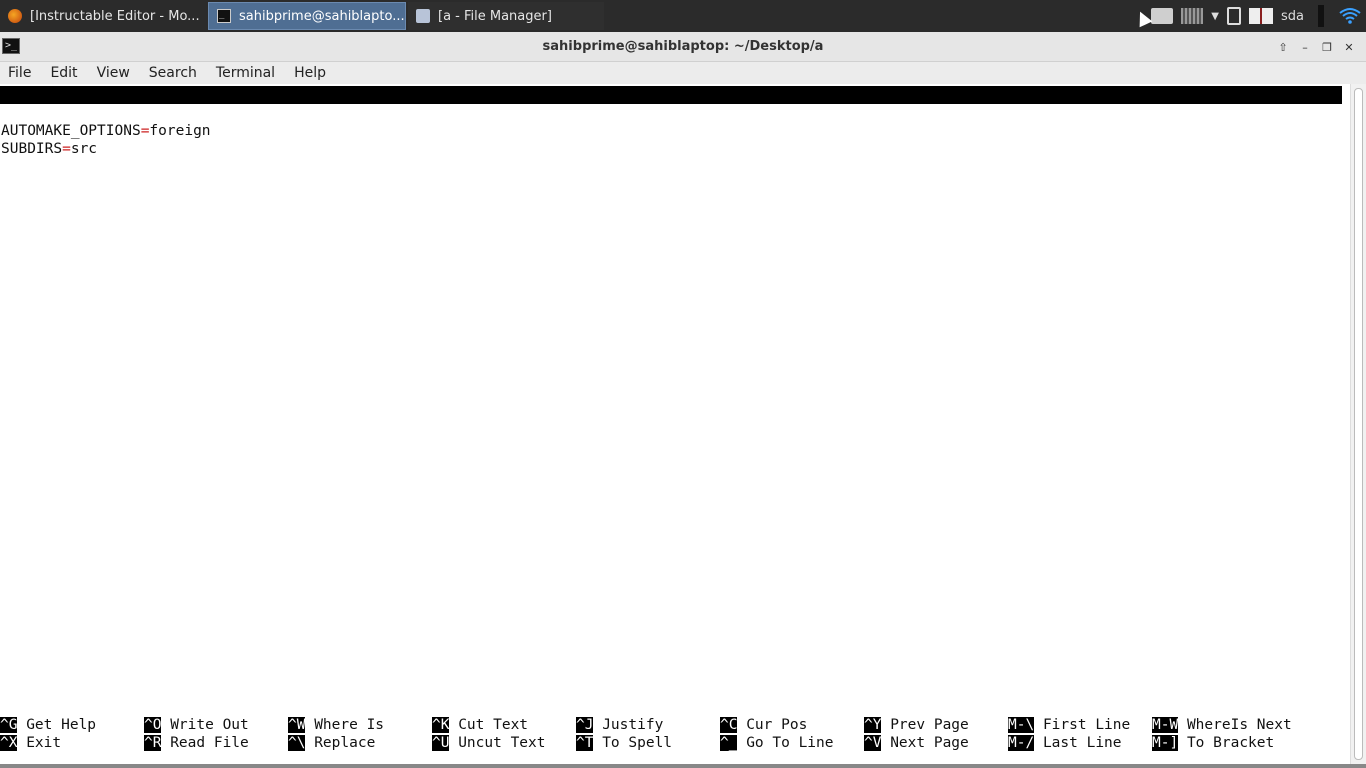  I want to click on wifi-icon, so click(1350, 16).